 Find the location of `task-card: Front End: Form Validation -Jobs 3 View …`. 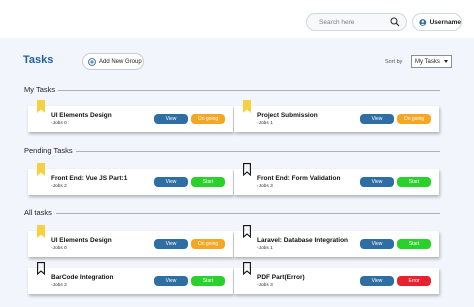

task-card: Front End: Form Validation -Jobs 3 View … is located at coordinates (336, 179).